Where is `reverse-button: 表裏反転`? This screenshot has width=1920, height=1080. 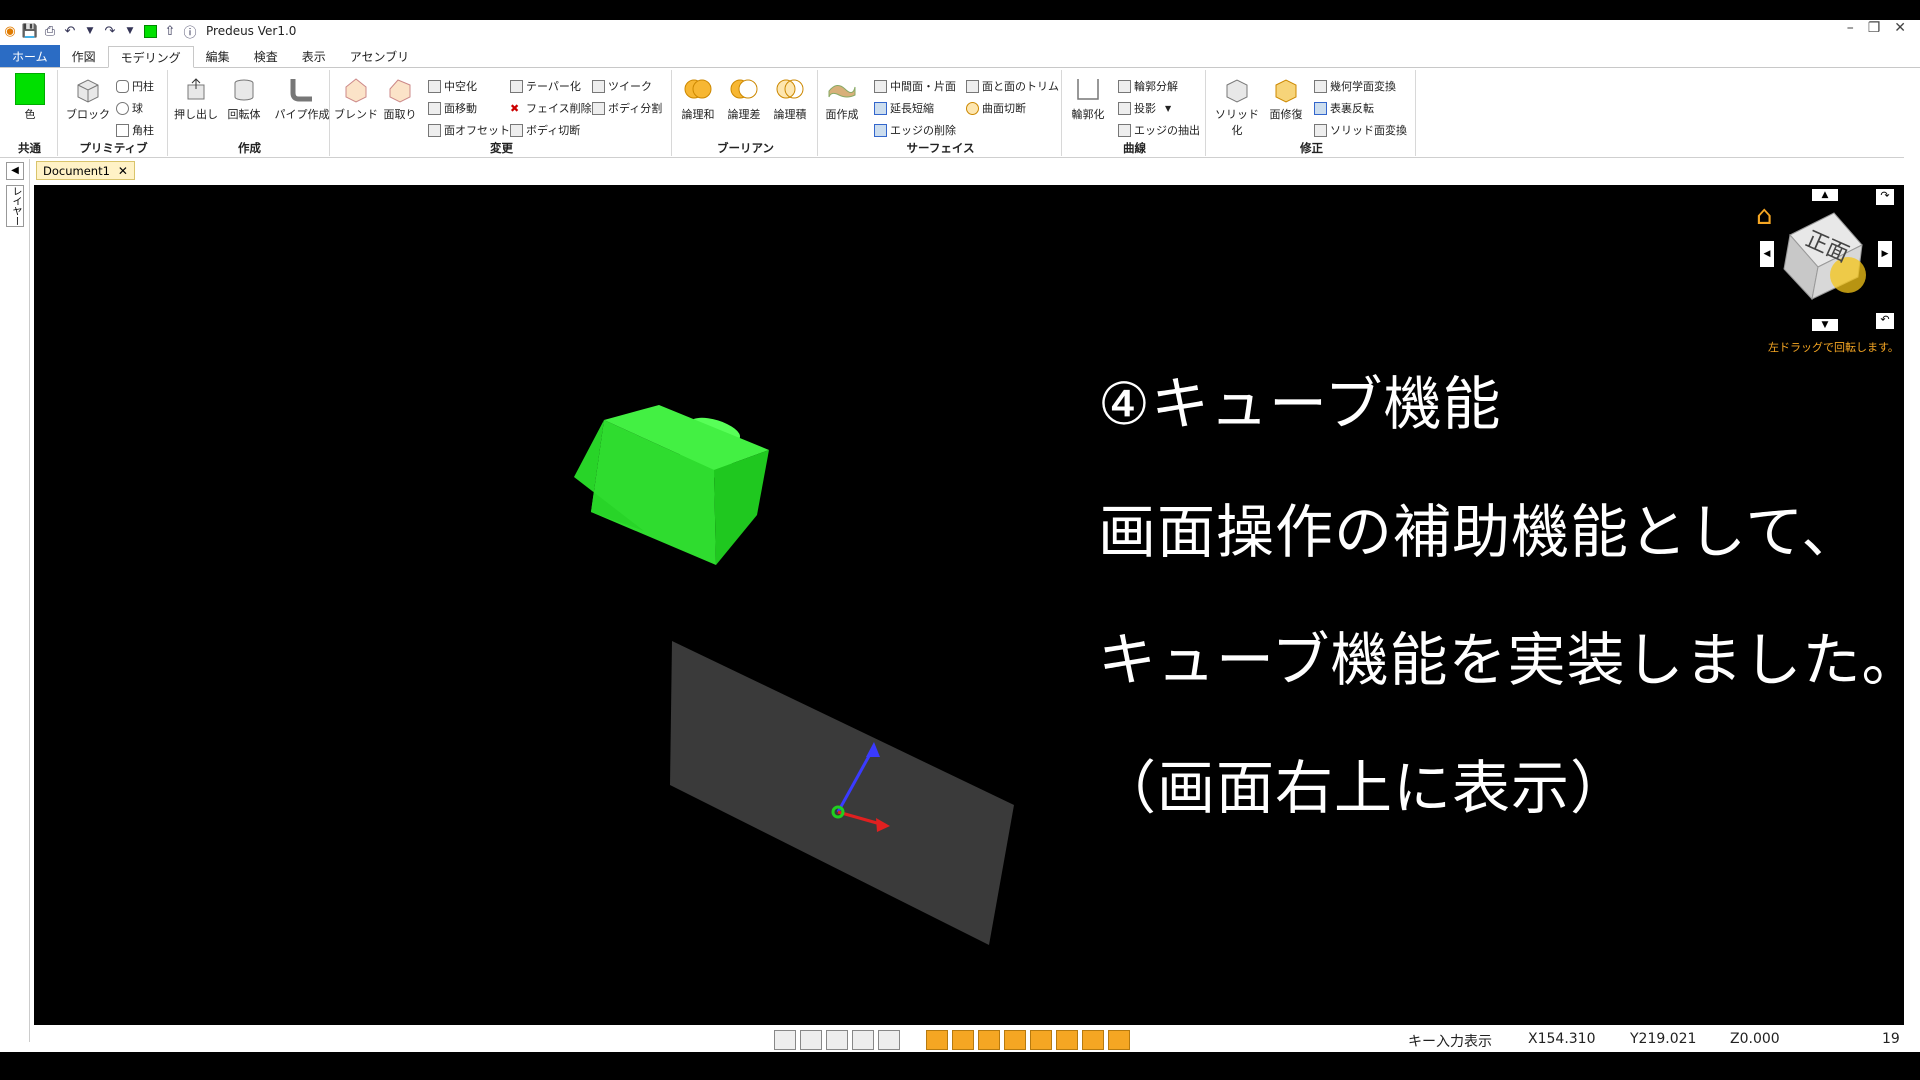 reverse-button: 表裏反転 is located at coordinates (1344, 108).